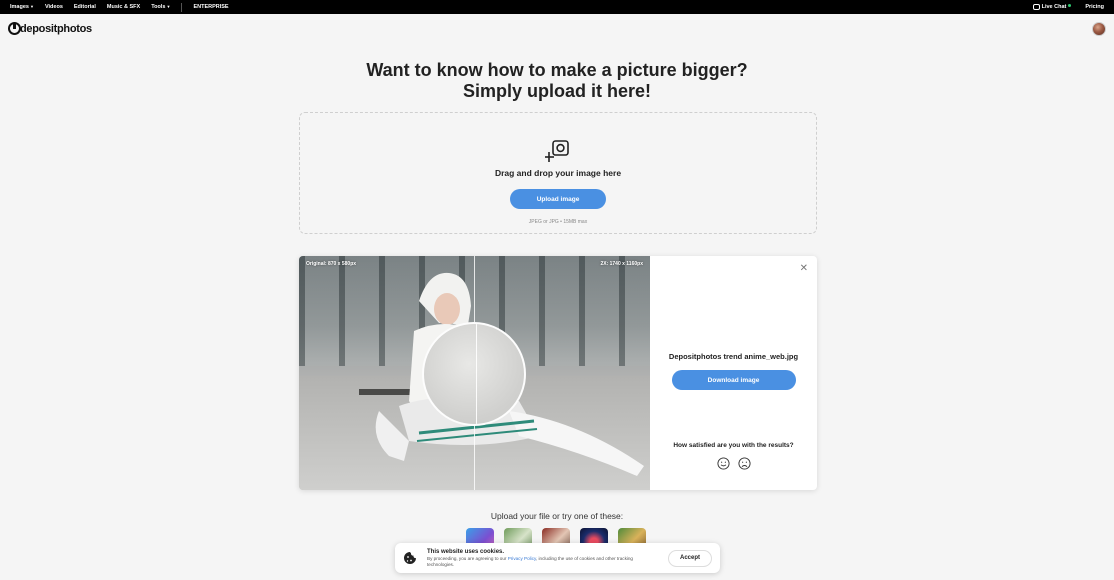 The width and height of the screenshot is (1114, 580). Describe the element at coordinates (466, 551) in the screenshot. I see `cookie-title: This website uses cookies.` at that location.